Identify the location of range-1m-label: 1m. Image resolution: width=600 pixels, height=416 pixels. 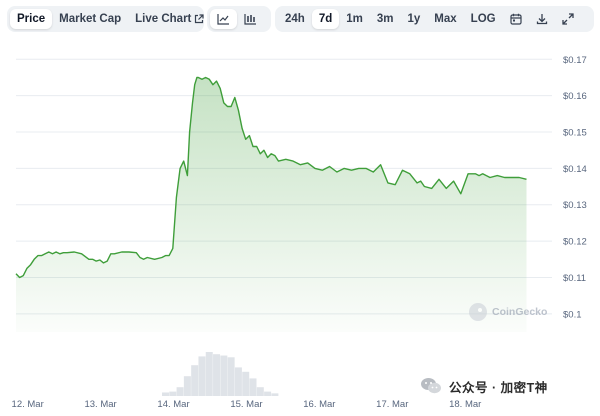
(354, 19).